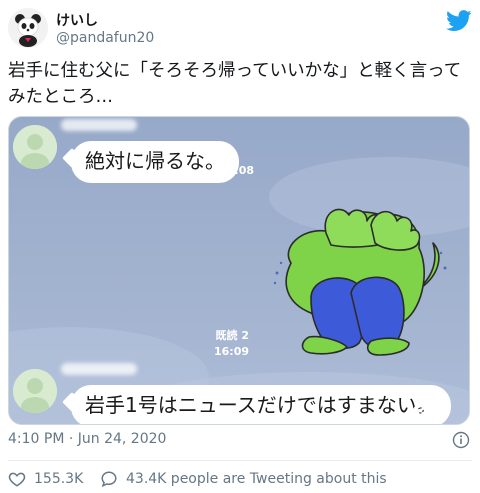  I want to click on frog-sticker, so click(360, 282).